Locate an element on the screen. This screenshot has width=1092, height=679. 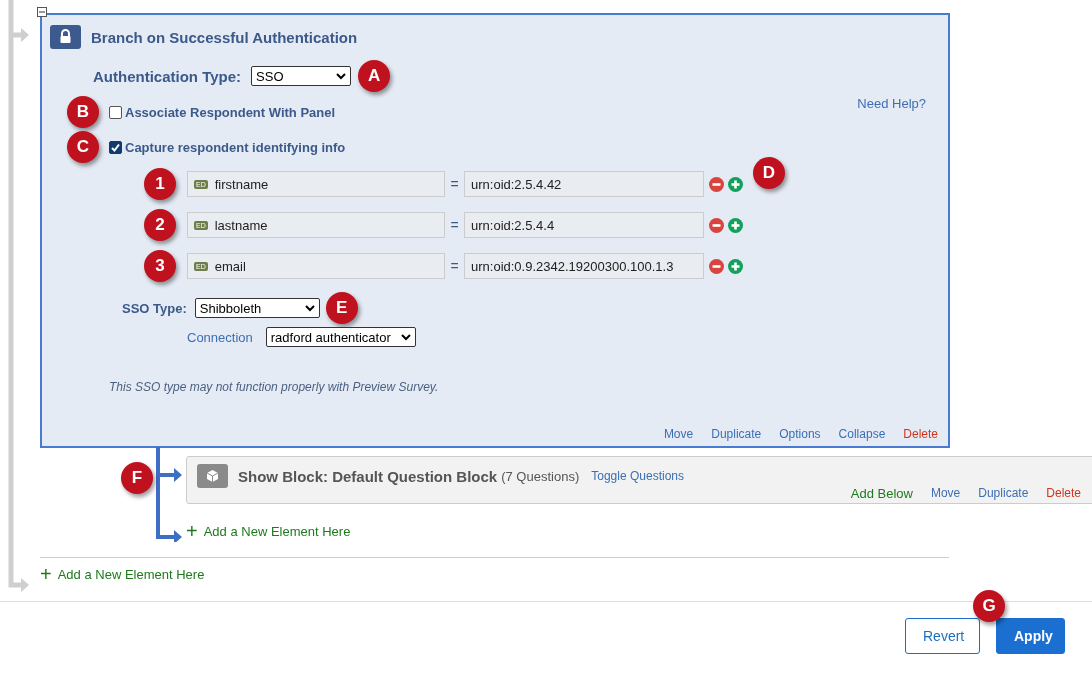
toggle-questions-link: Toggle Questions is located at coordinates (637, 476).